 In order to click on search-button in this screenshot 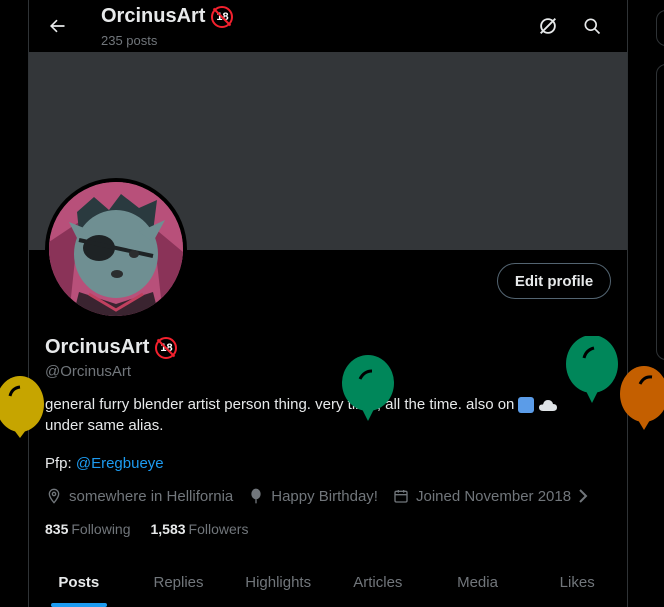, I will do `click(592, 26)`.